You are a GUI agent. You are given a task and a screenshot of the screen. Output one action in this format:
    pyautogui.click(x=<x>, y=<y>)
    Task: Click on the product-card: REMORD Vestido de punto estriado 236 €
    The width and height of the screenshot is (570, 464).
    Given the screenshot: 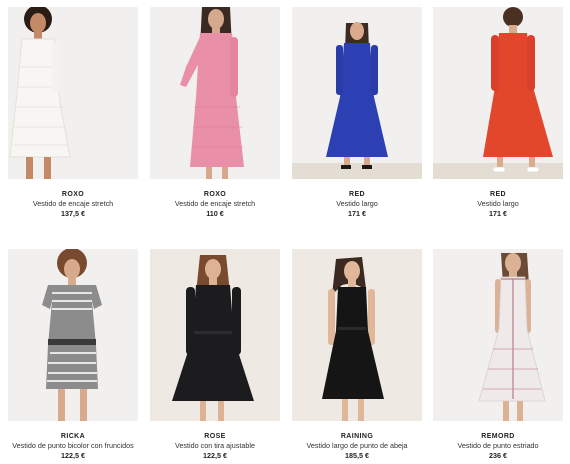 What is the action you would take?
    pyautogui.click(x=498, y=355)
    